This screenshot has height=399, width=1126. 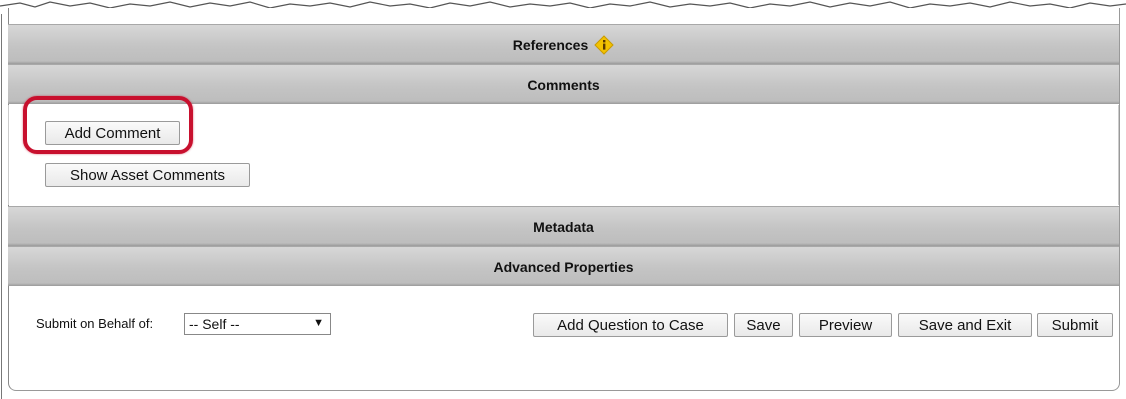 I want to click on highlight-circle, so click(x=108, y=125).